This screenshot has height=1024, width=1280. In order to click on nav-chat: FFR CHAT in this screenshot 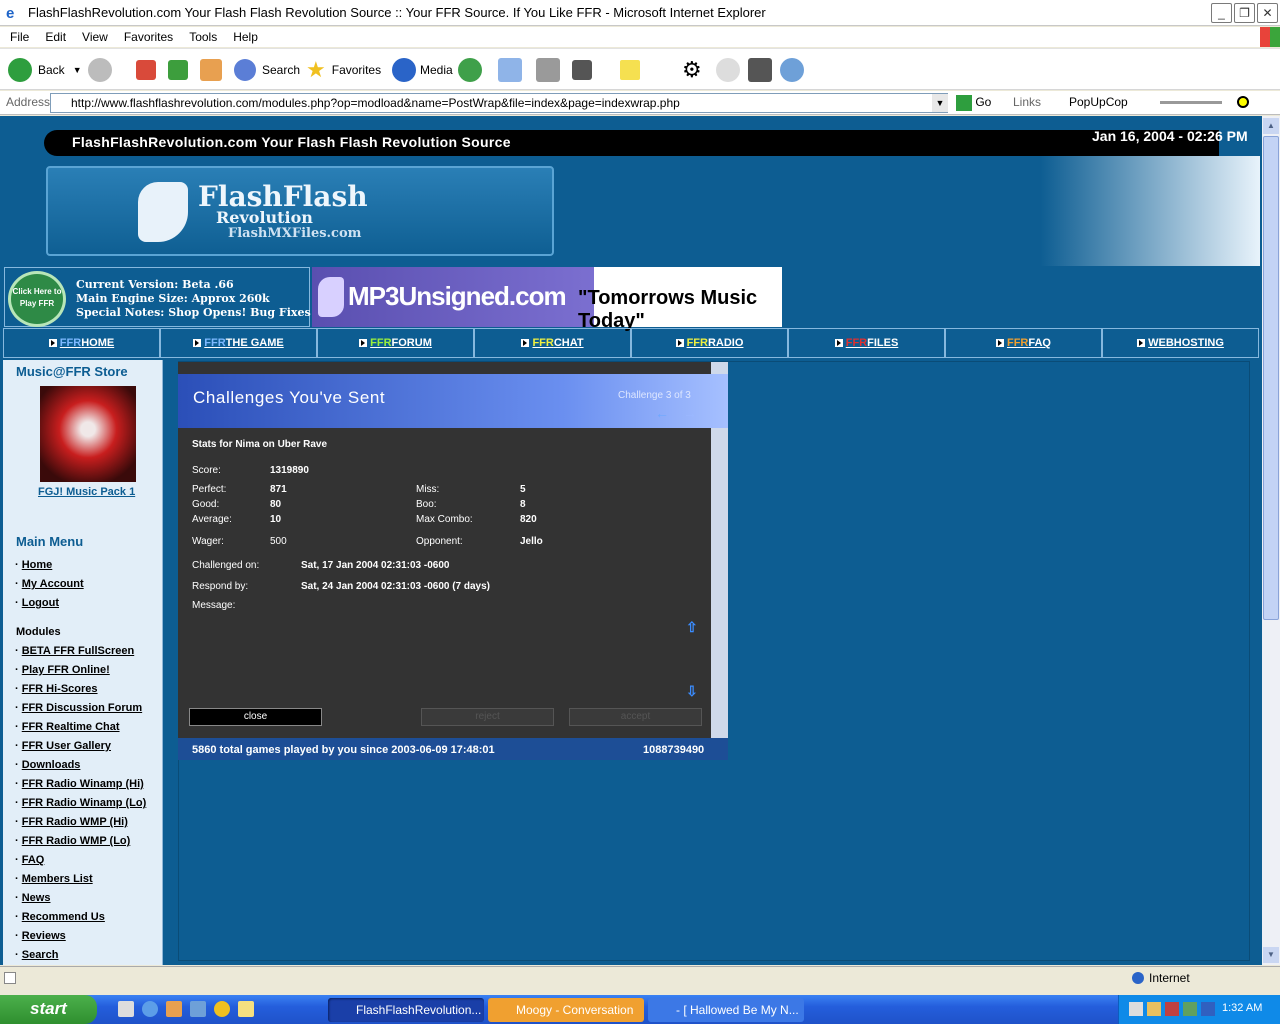, I will do `click(552, 343)`.